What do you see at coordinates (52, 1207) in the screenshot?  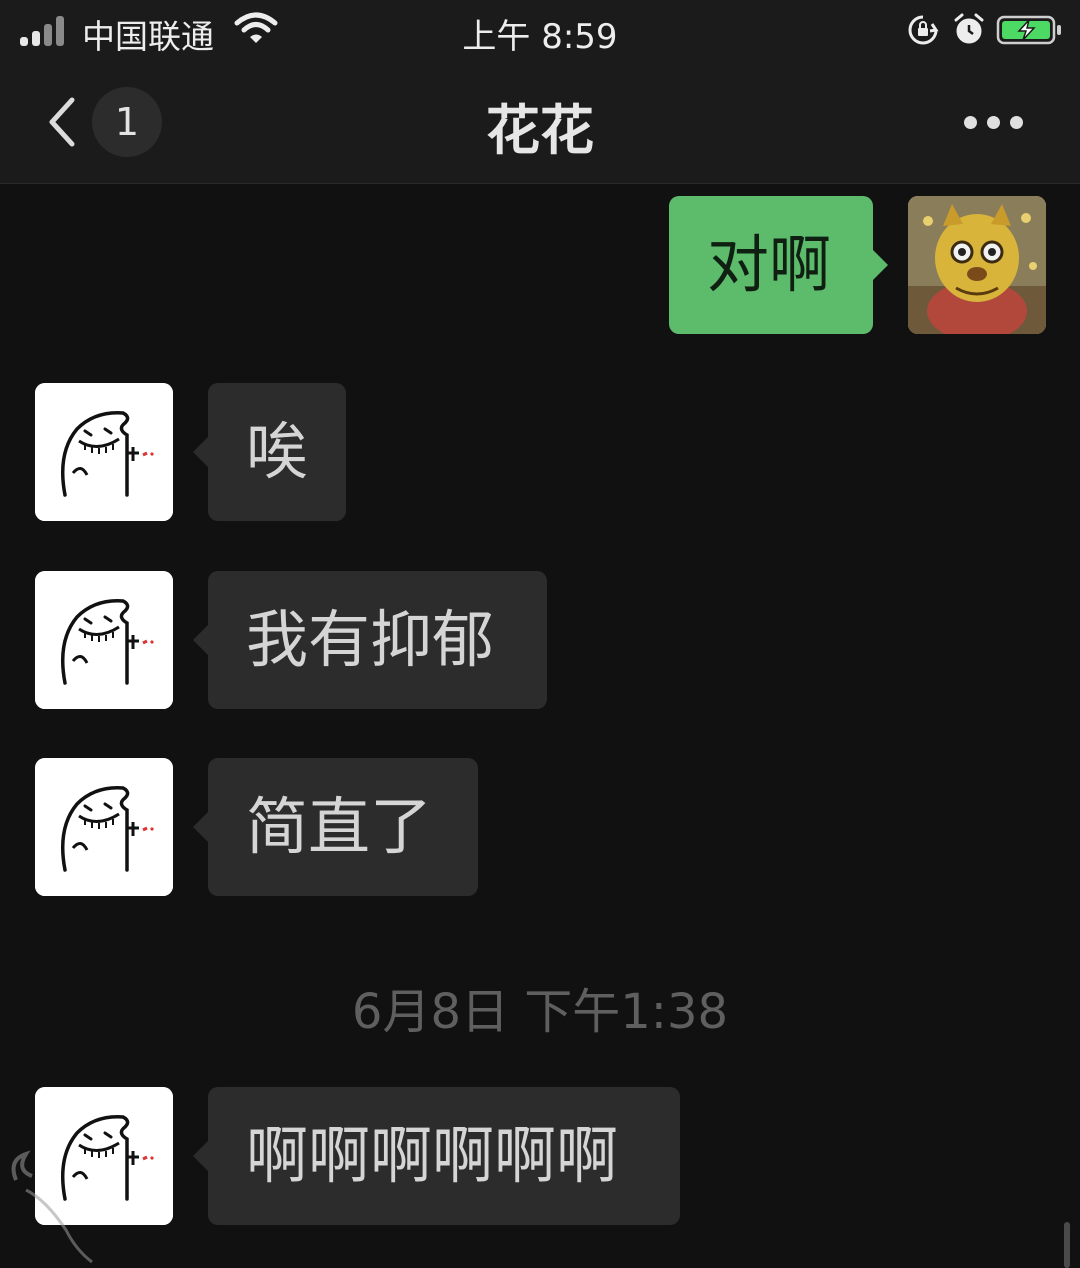 I see `watermark-logo` at bounding box center [52, 1207].